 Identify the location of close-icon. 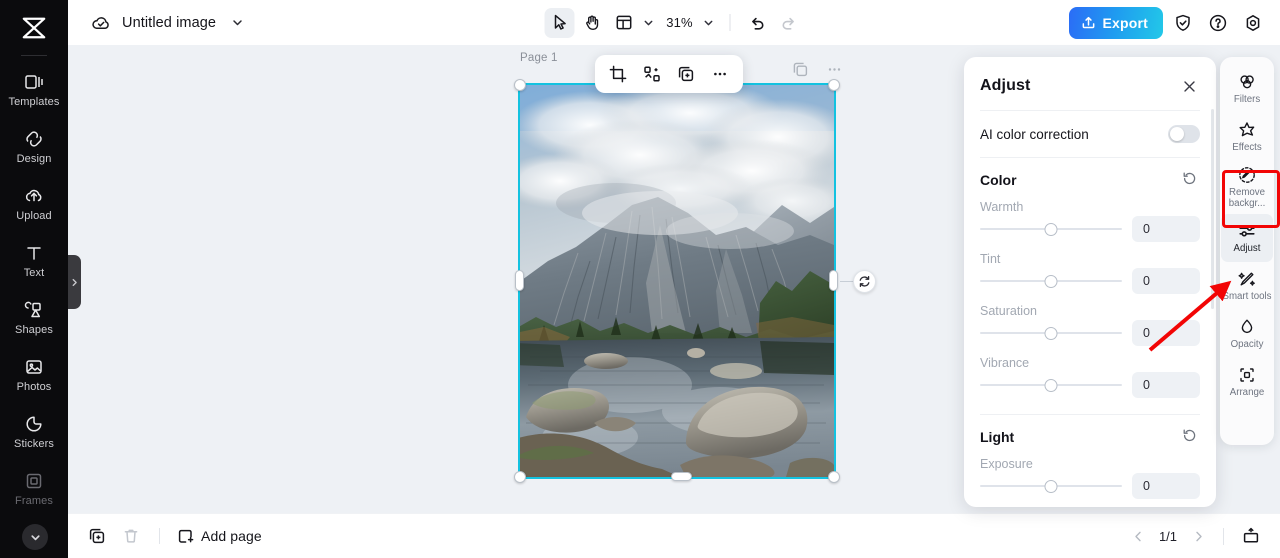
(1189, 86).